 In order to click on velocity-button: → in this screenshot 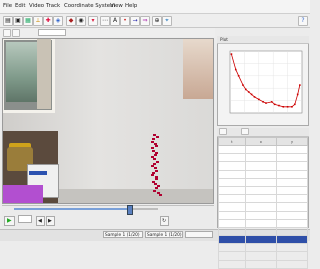, I will do `click(135, 21)`.